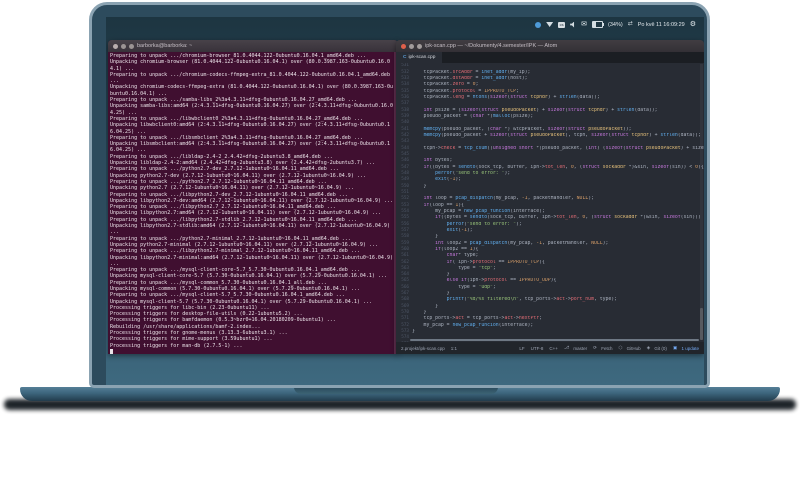 This screenshot has width=800, height=477. I want to click on atom-minimize-button, so click(411, 46).